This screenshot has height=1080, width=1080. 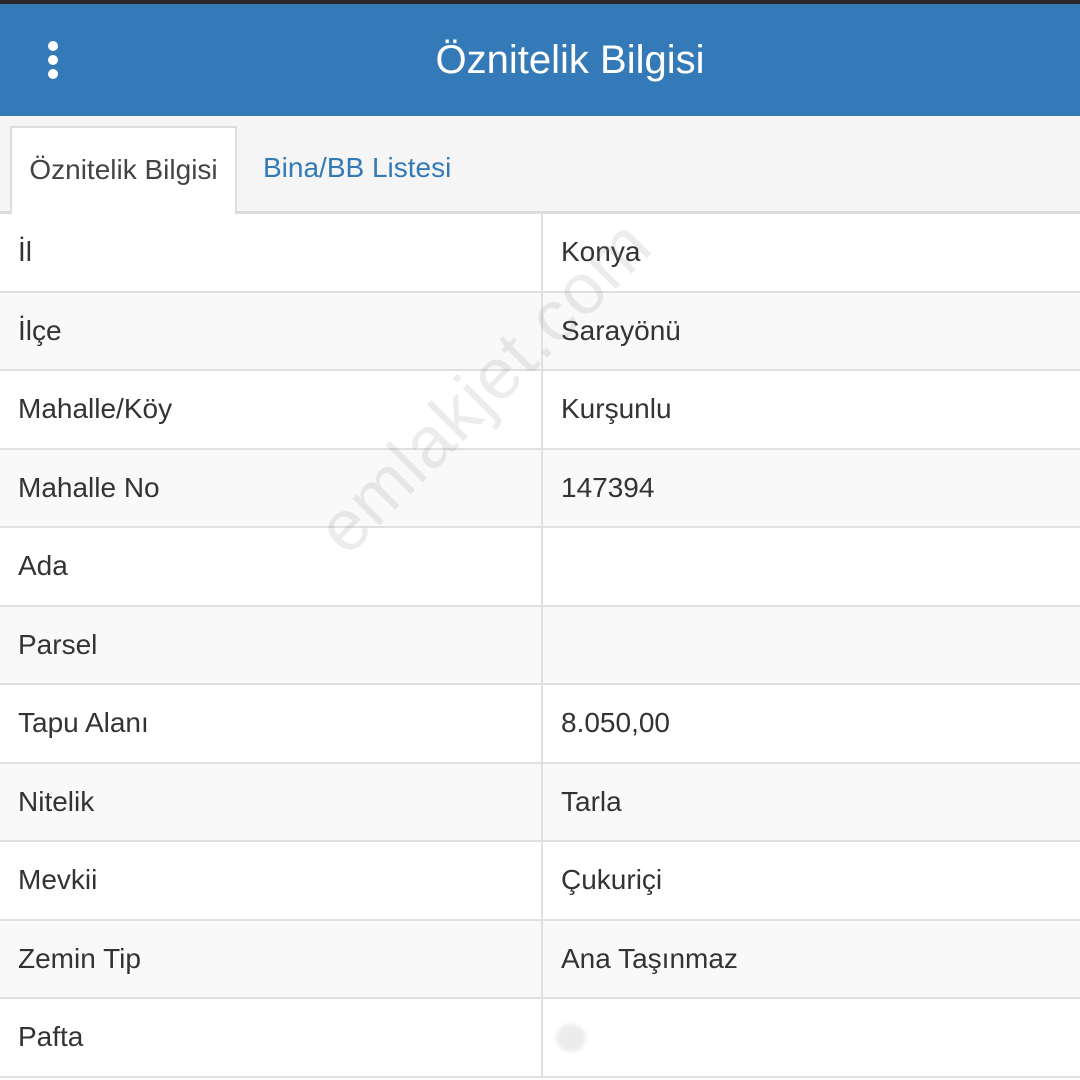 What do you see at coordinates (83, 723) in the screenshot?
I see `row-label: Tapu Alanı` at bounding box center [83, 723].